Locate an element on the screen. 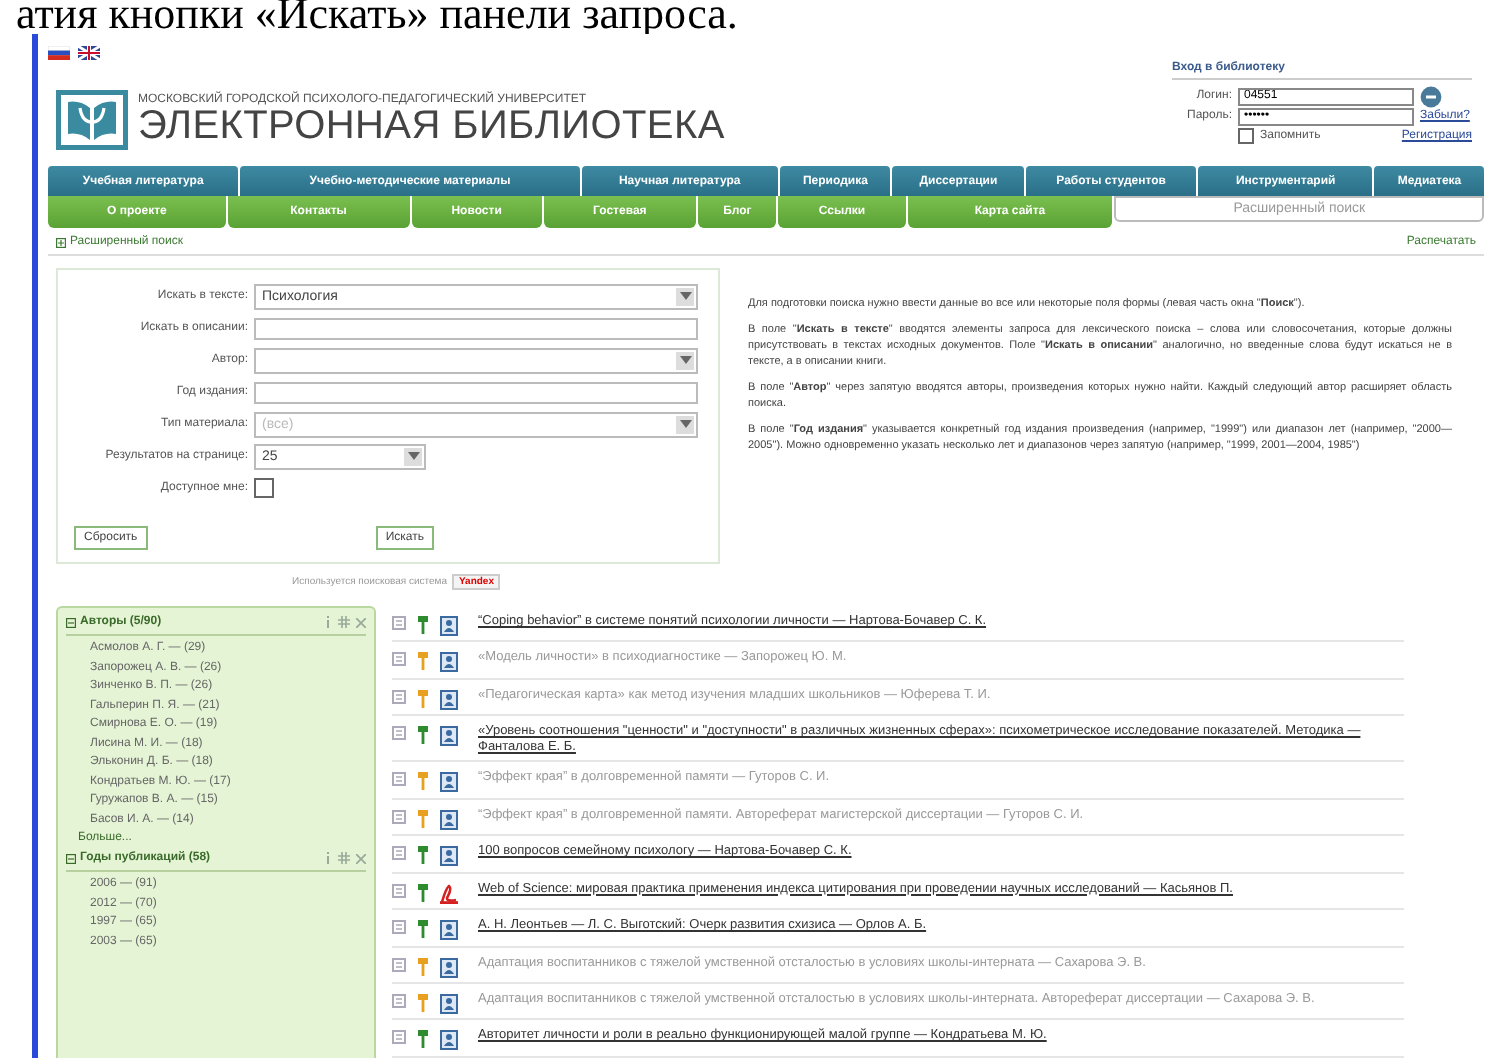  dropdown-field is located at coordinates (476, 360).